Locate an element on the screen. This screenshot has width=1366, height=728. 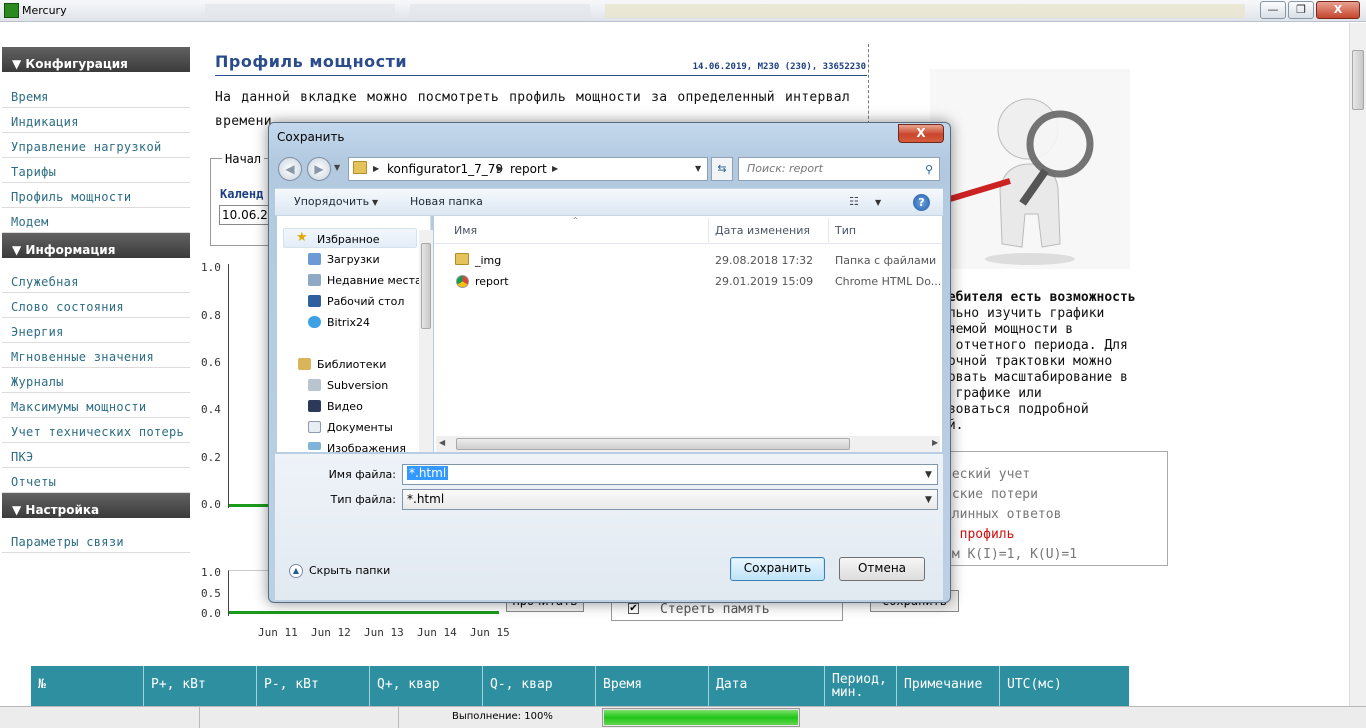
help-text-line: зовать масштабирование в is located at coordinates (1034, 377).